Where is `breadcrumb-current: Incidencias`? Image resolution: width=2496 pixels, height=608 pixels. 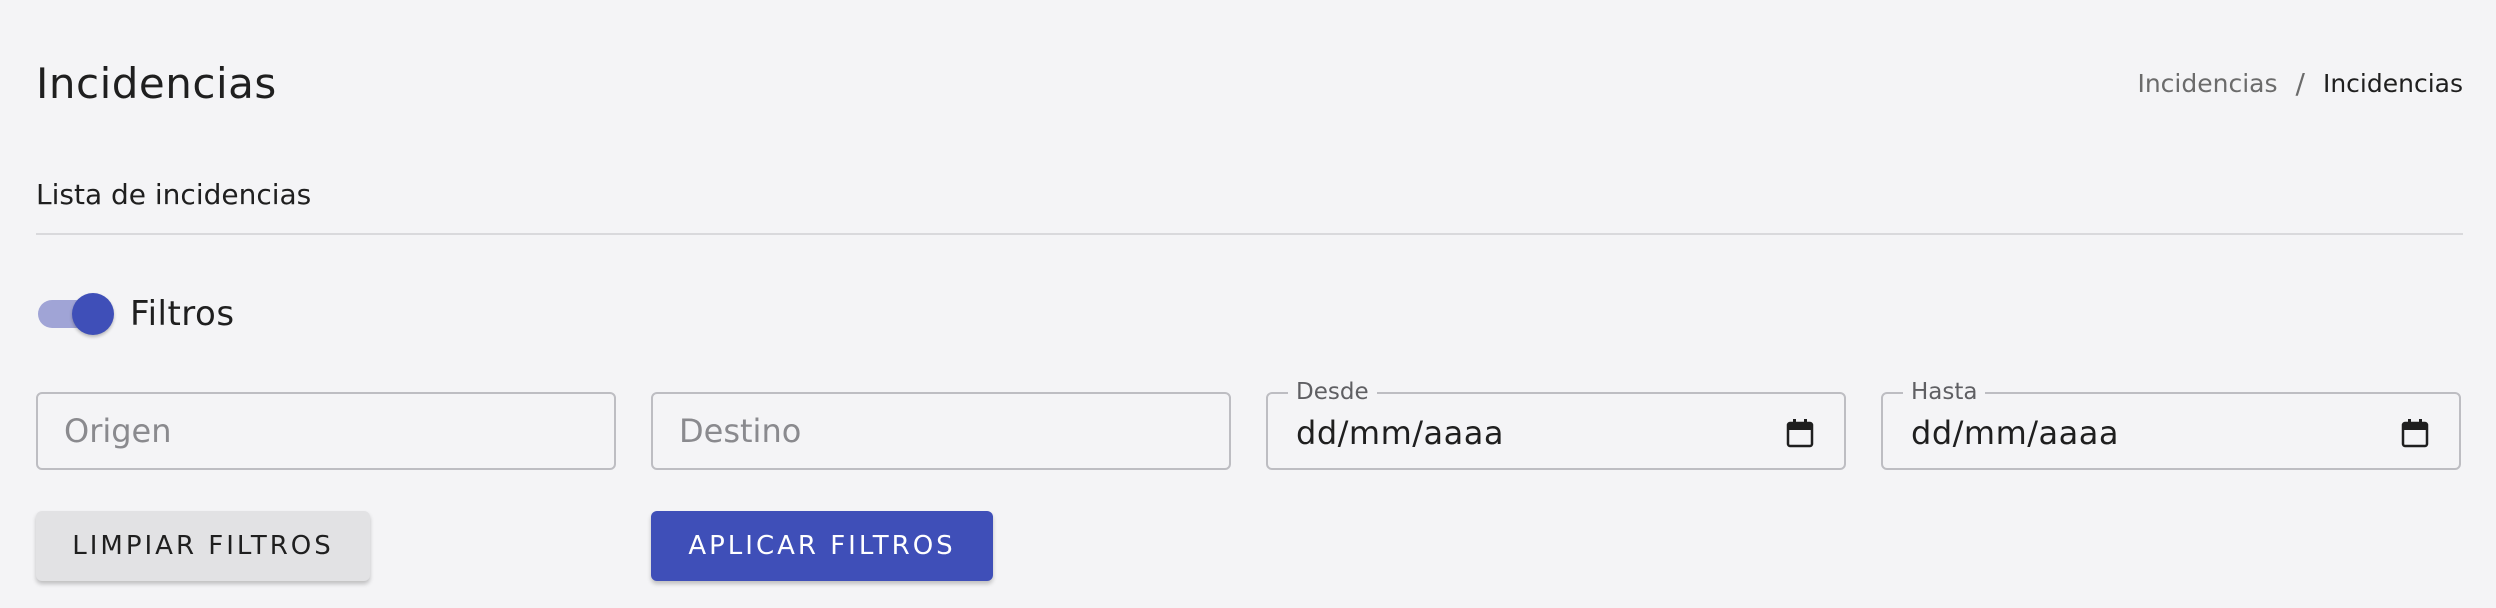 breadcrumb-current: Incidencias is located at coordinates (2392, 83).